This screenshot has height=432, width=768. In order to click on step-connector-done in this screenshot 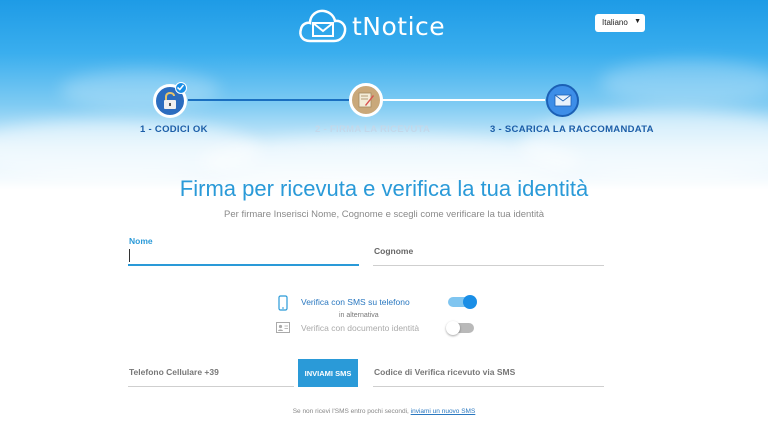, I will do `click(268, 100)`.